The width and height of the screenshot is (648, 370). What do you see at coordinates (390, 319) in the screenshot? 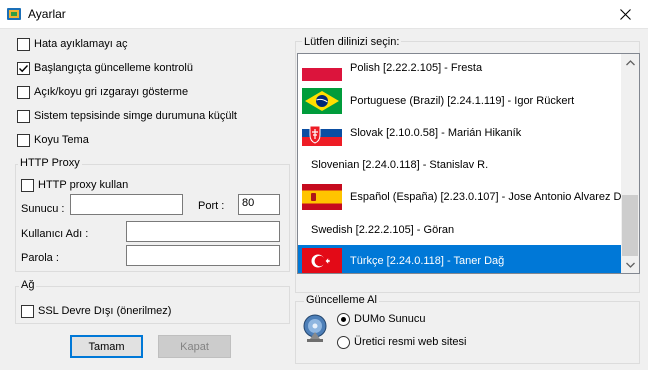
I see `dumo-server-label: DUMo Sunucu` at bounding box center [390, 319].